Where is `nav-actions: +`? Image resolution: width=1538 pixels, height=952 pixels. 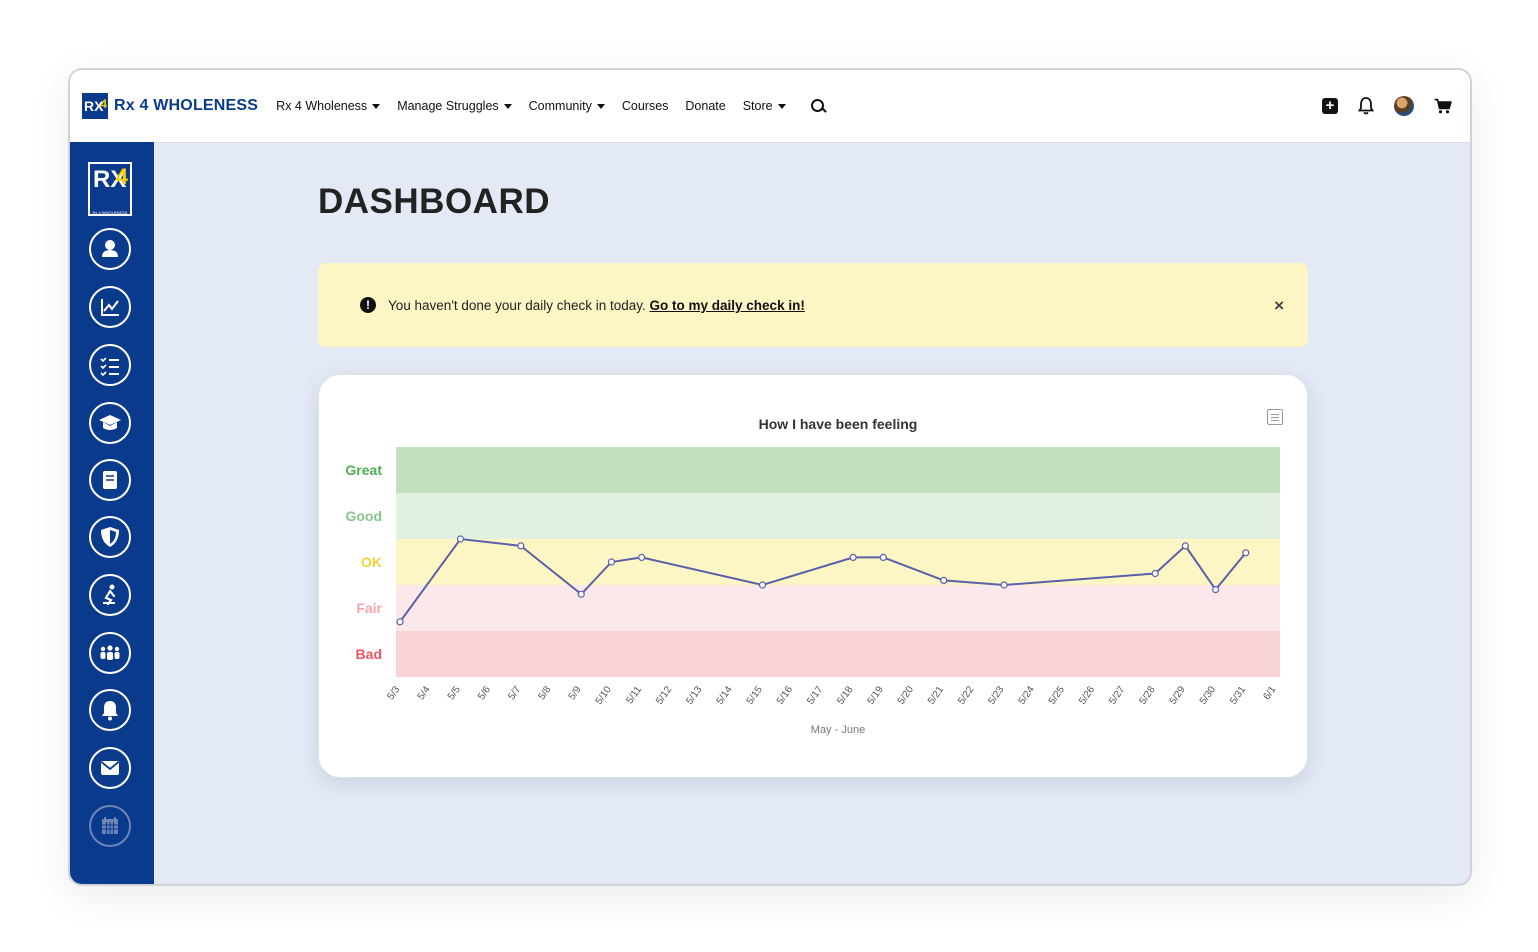 nav-actions: + is located at coordinates (1377, 106).